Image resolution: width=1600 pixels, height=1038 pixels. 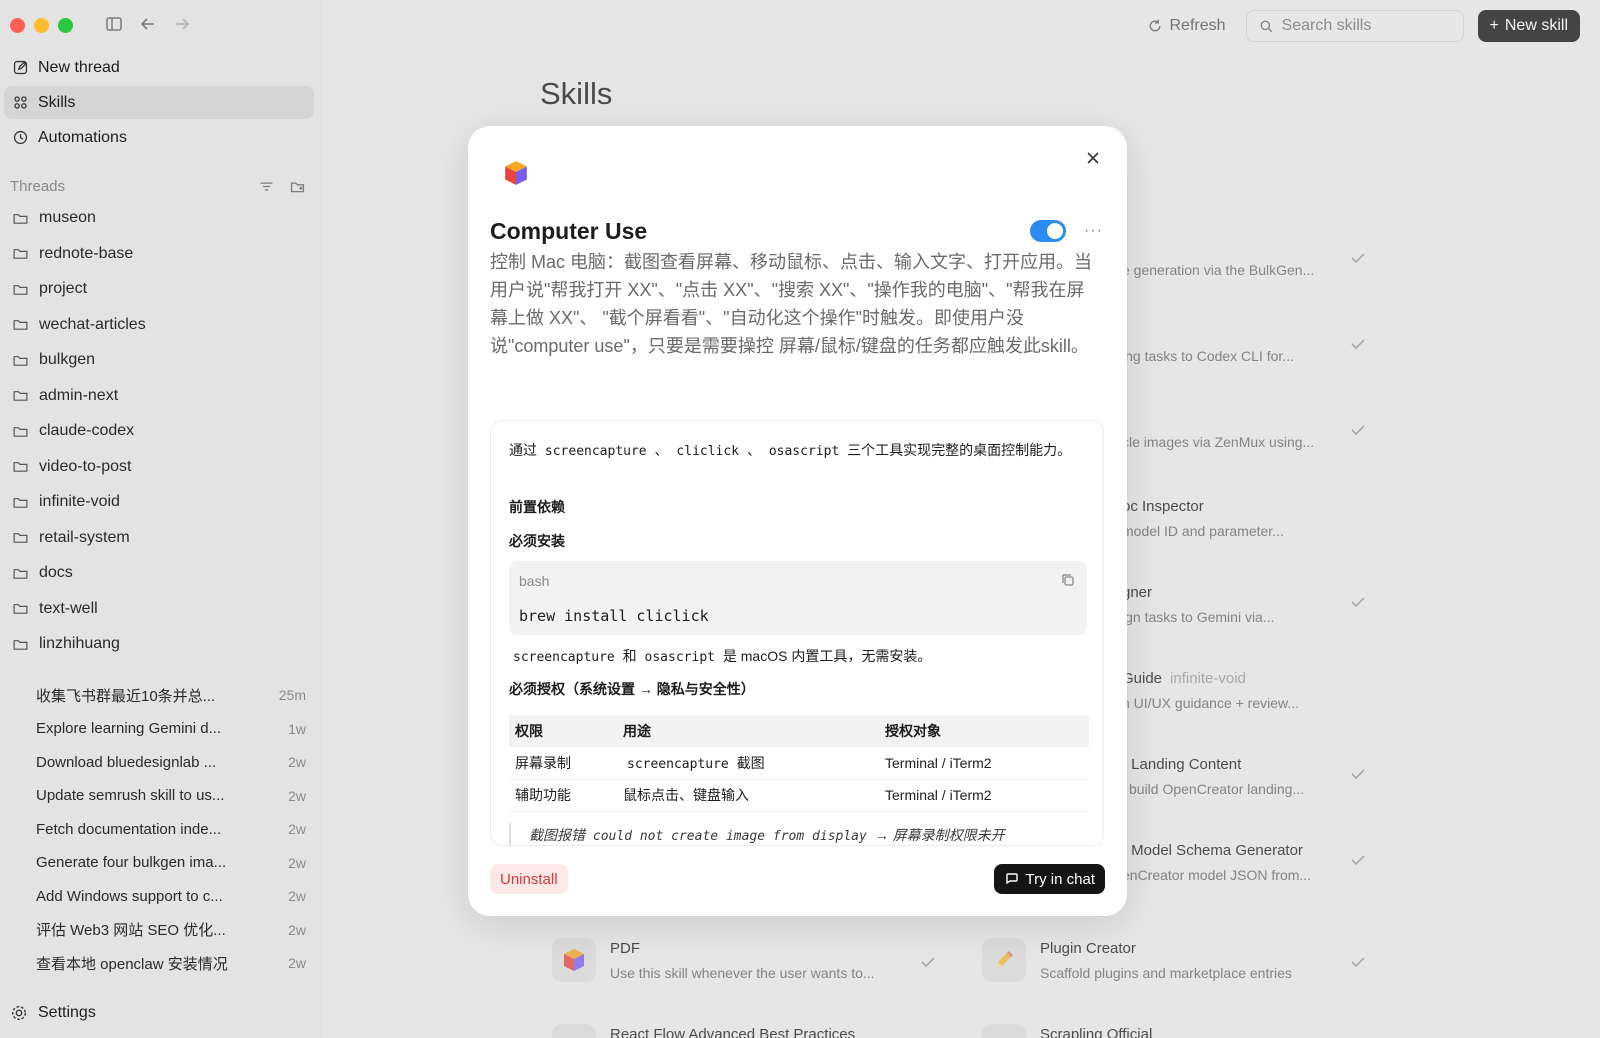 I want to click on table-row: 屏幕录制 screencapture 截图 Terminal / iTerm2, so click(x=799, y=763).